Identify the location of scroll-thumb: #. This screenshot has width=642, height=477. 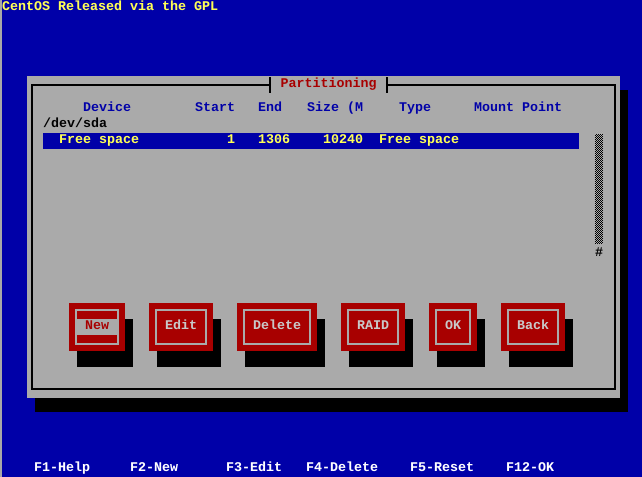
(599, 254).